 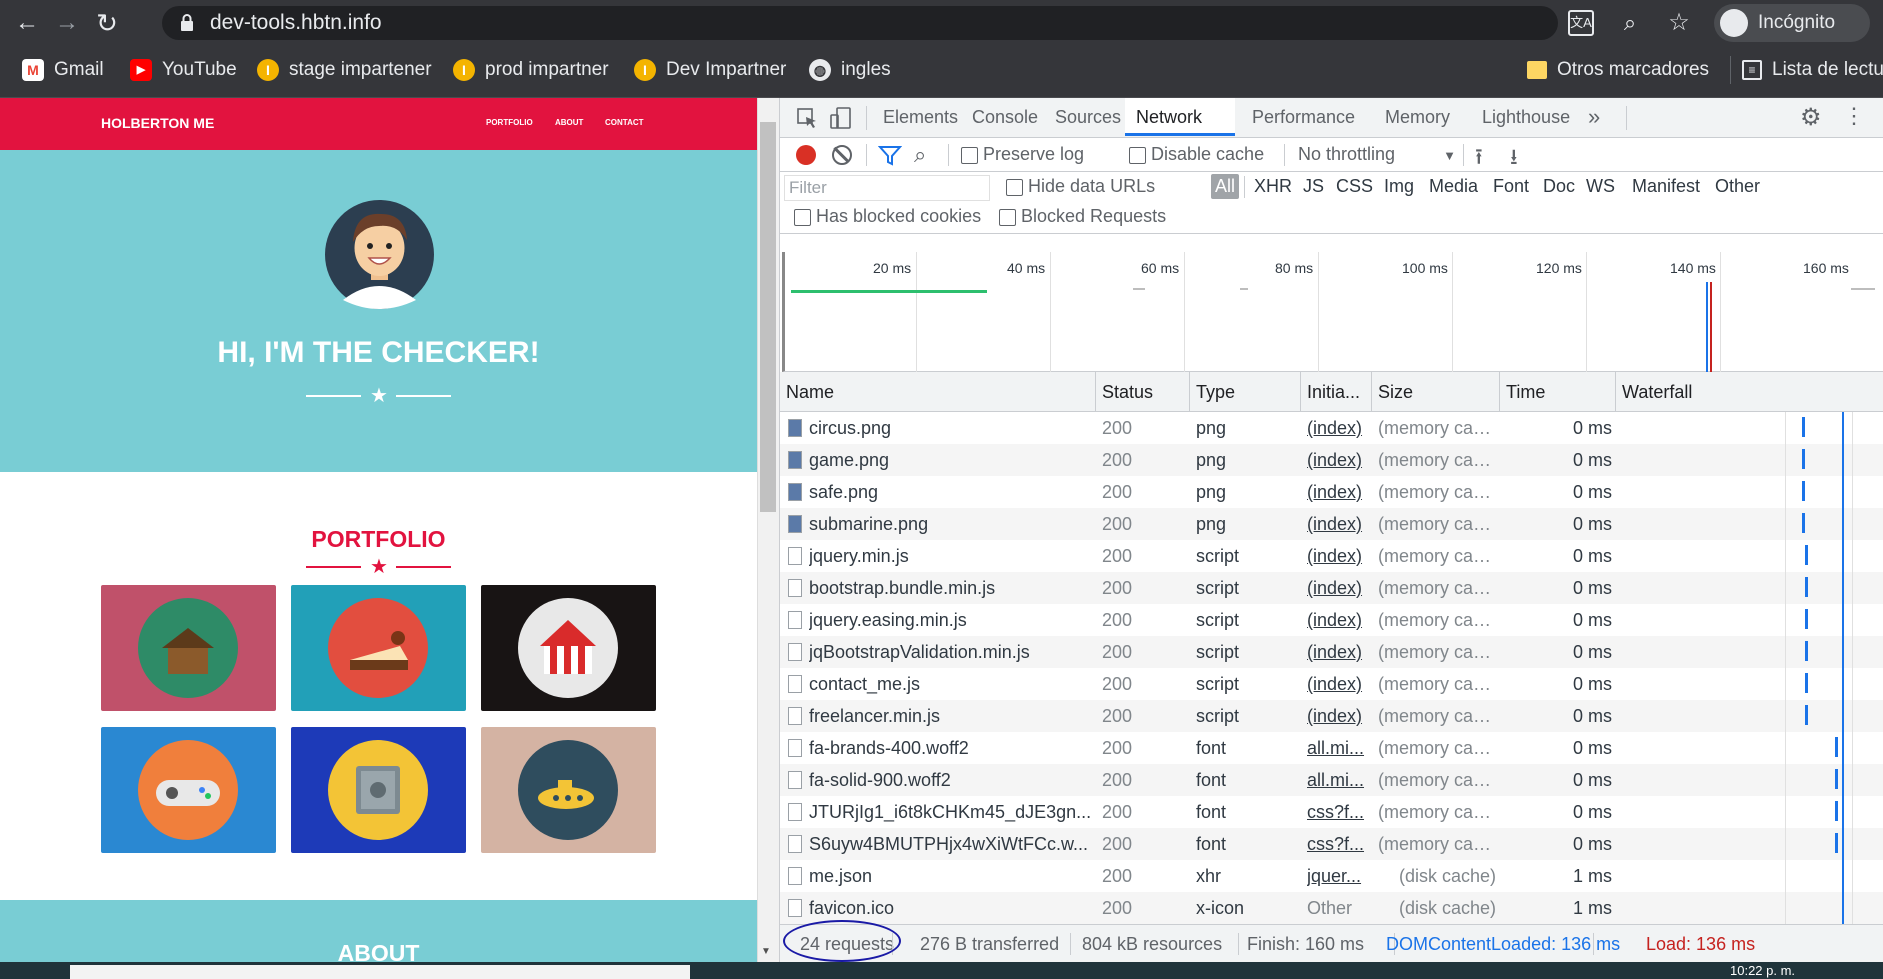 I want to click on type-filter-xhr: XHR, so click(x=1273, y=186).